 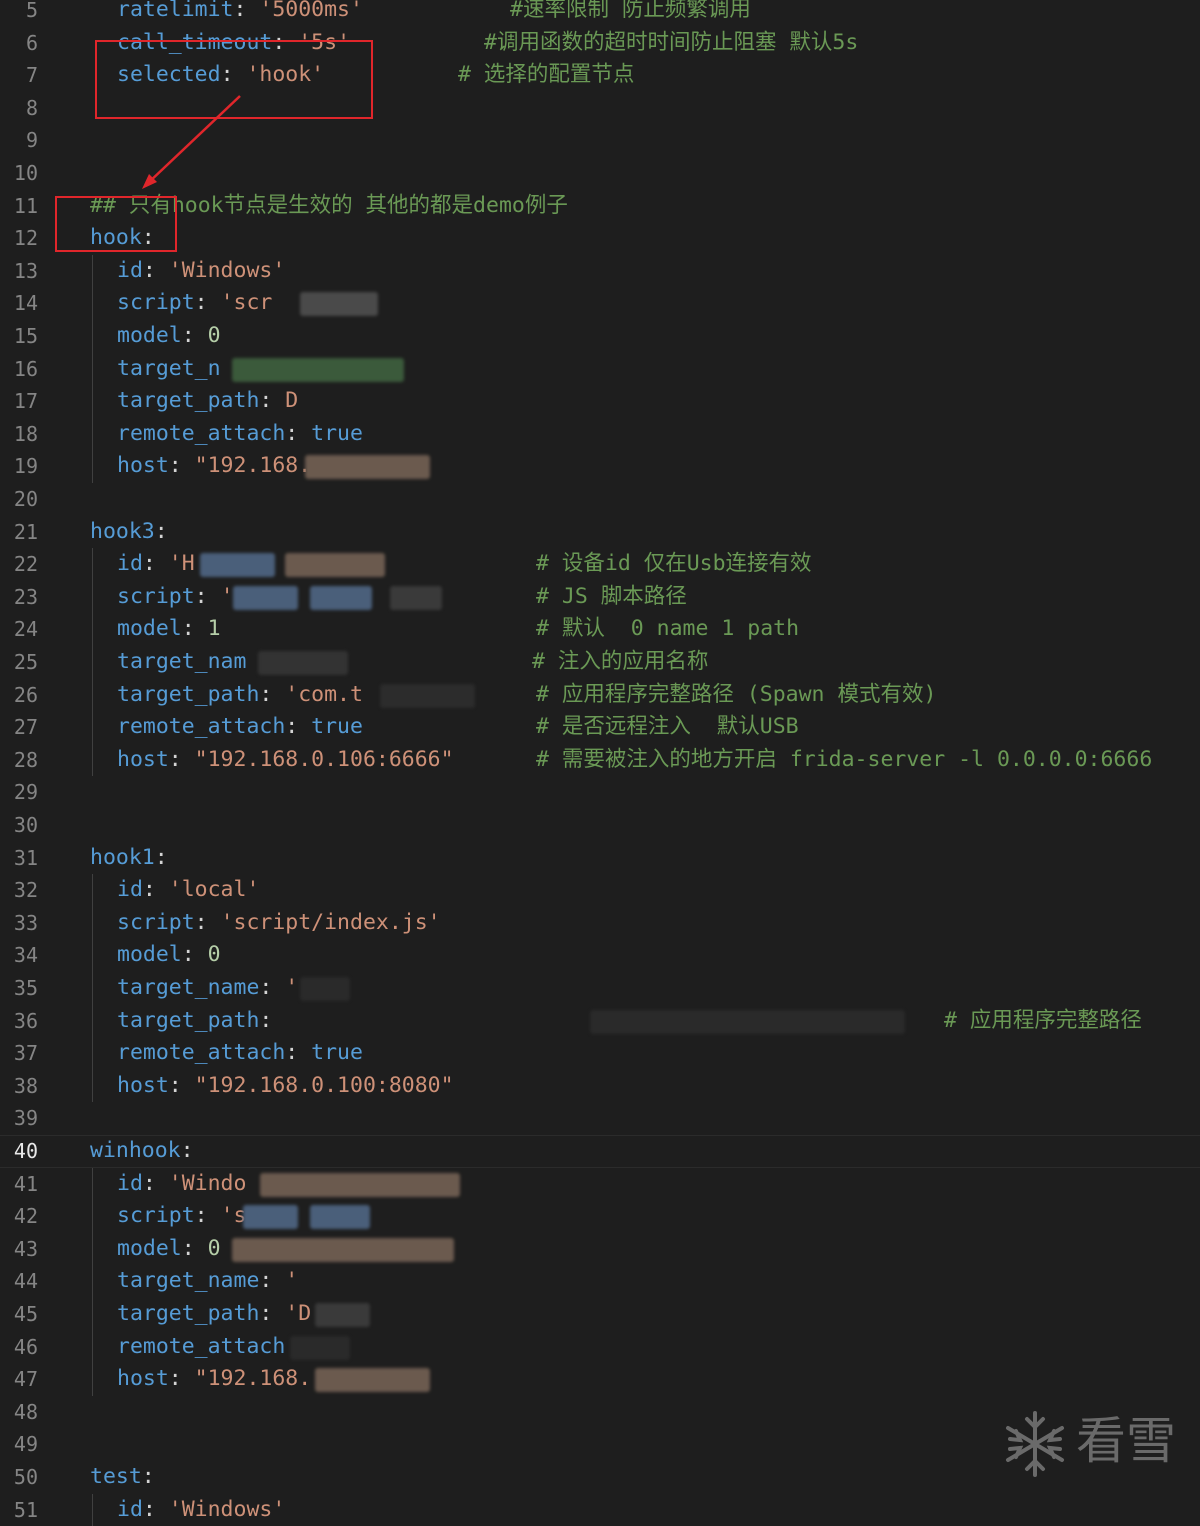 I want to click on watermark: 看雪, so click(x=1092, y=1445).